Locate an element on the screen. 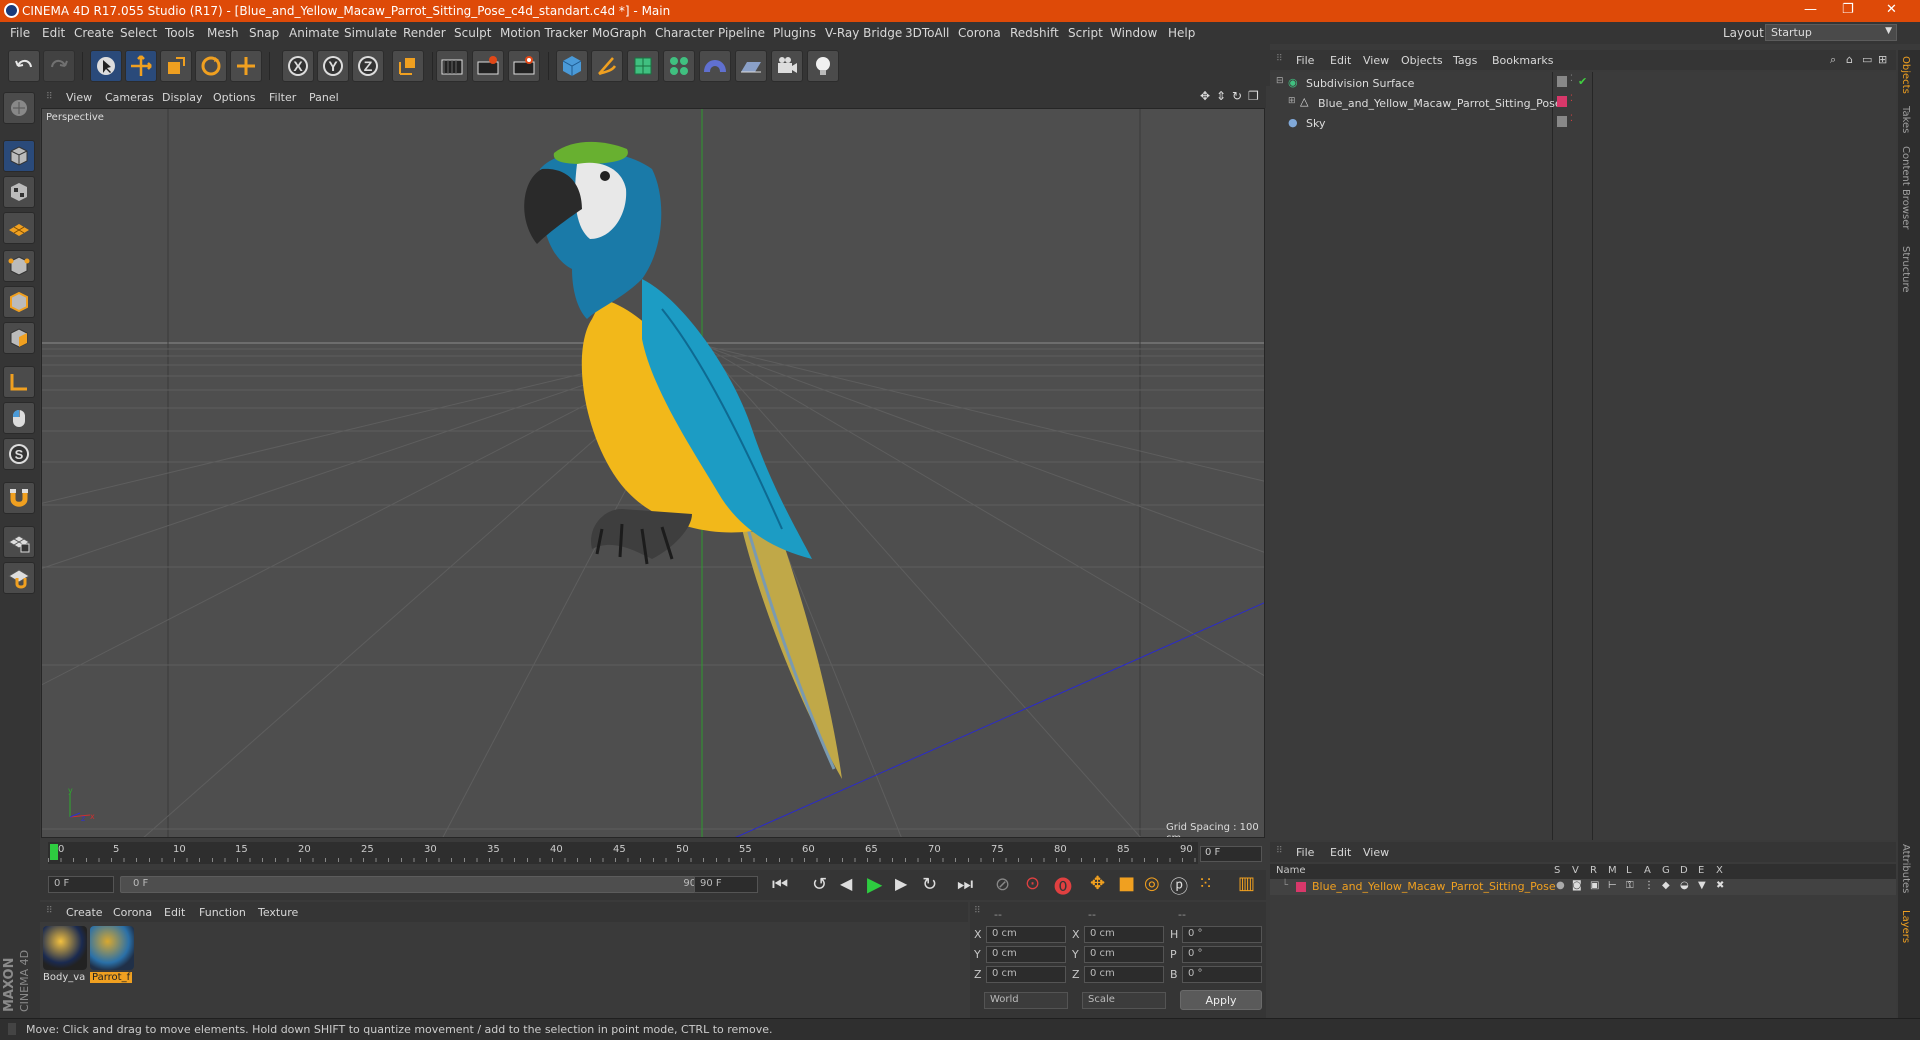 The width and height of the screenshot is (1920, 1040). minimize-button: — is located at coordinates (1810, 9).